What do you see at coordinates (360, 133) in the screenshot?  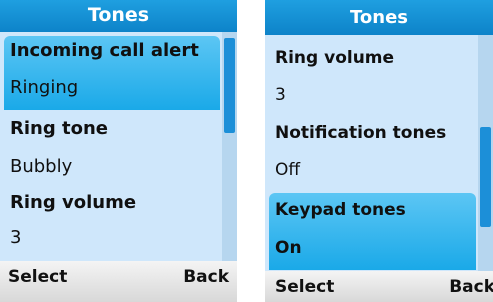 I see `item-label-notification-tones: Notification tones` at bounding box center [360, 133].